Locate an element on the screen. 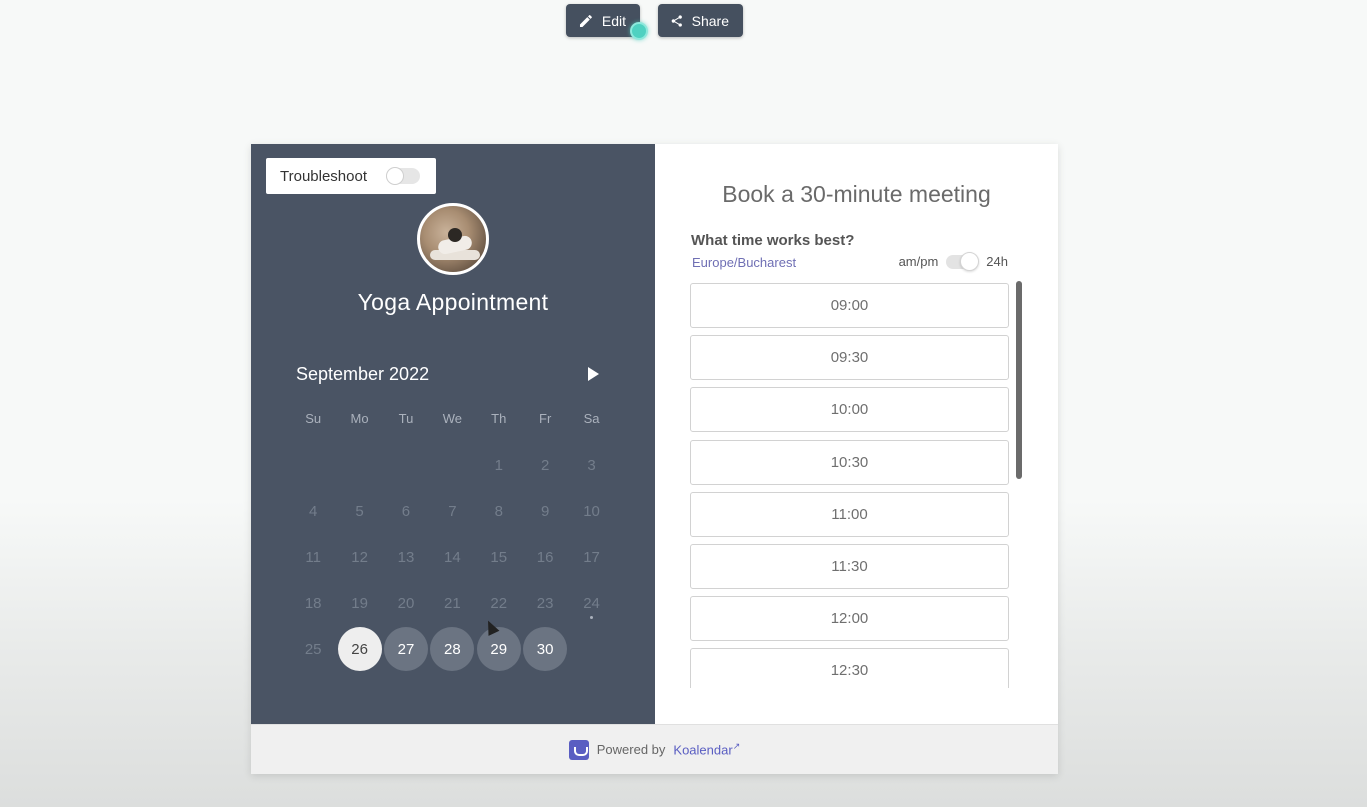 The image size is (1367, 807). day-number: 13 is located at coordinates (406, 557).